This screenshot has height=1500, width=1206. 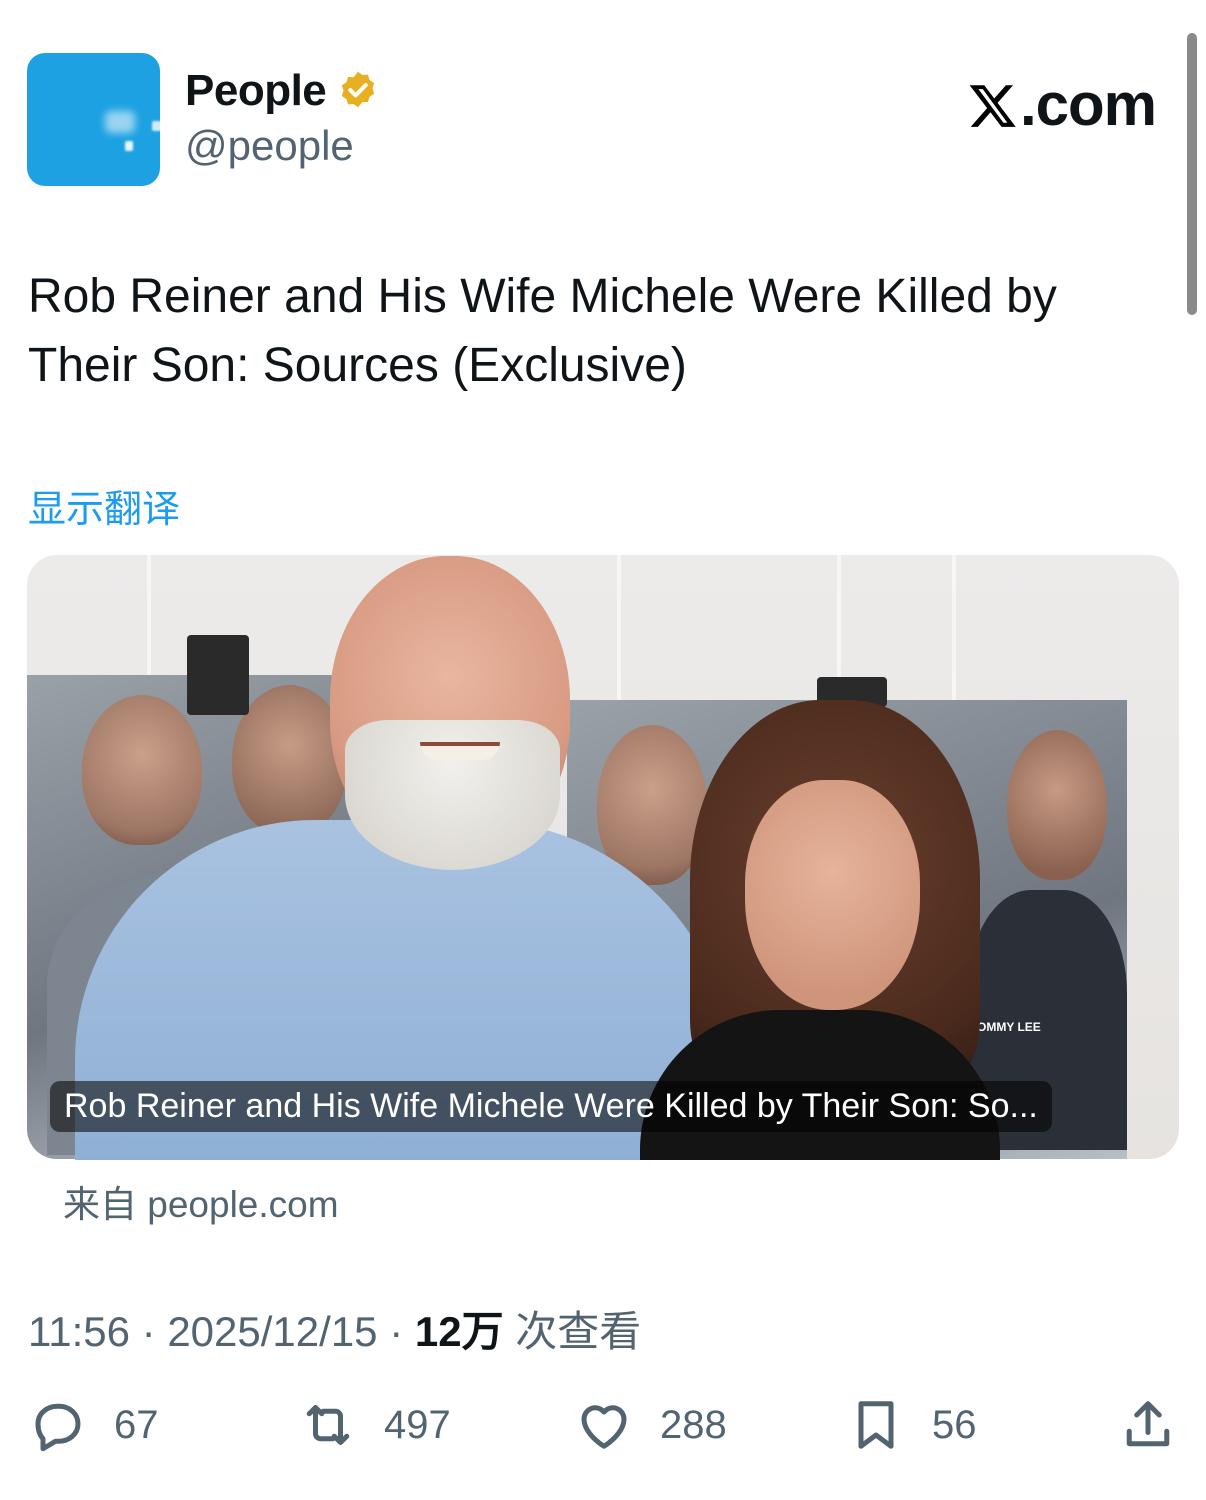 I want to click on repost-icon, so click(x=328, y=1425).